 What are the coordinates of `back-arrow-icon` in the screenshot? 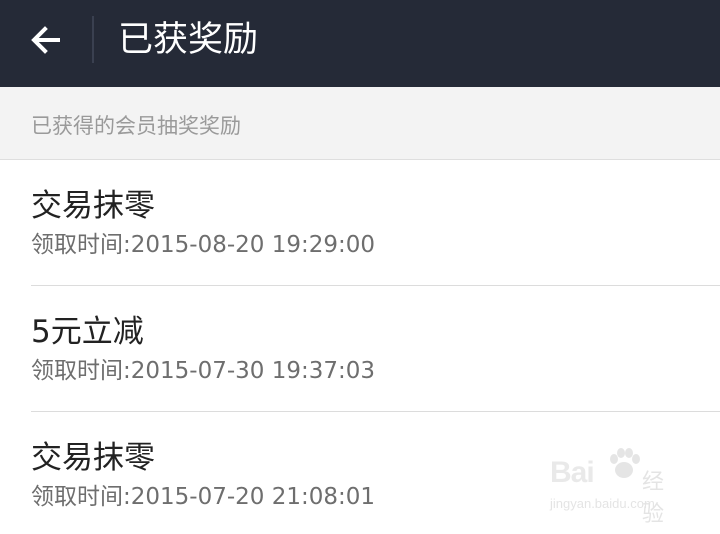 It's located at (45, 40).